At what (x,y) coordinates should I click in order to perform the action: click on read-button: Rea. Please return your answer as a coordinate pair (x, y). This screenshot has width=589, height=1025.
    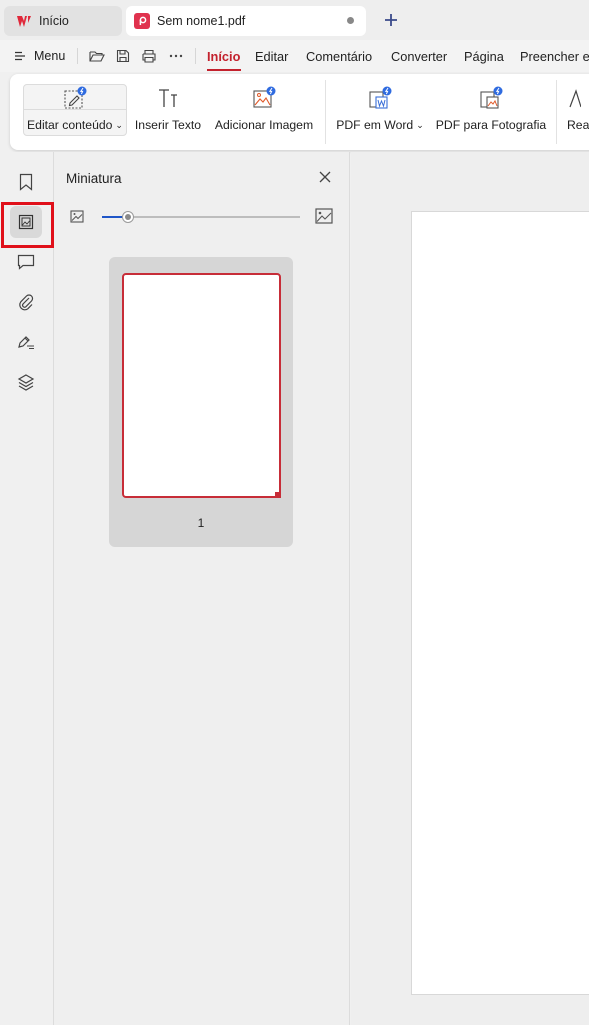
    Looking at the image, I should click on (578, 112).